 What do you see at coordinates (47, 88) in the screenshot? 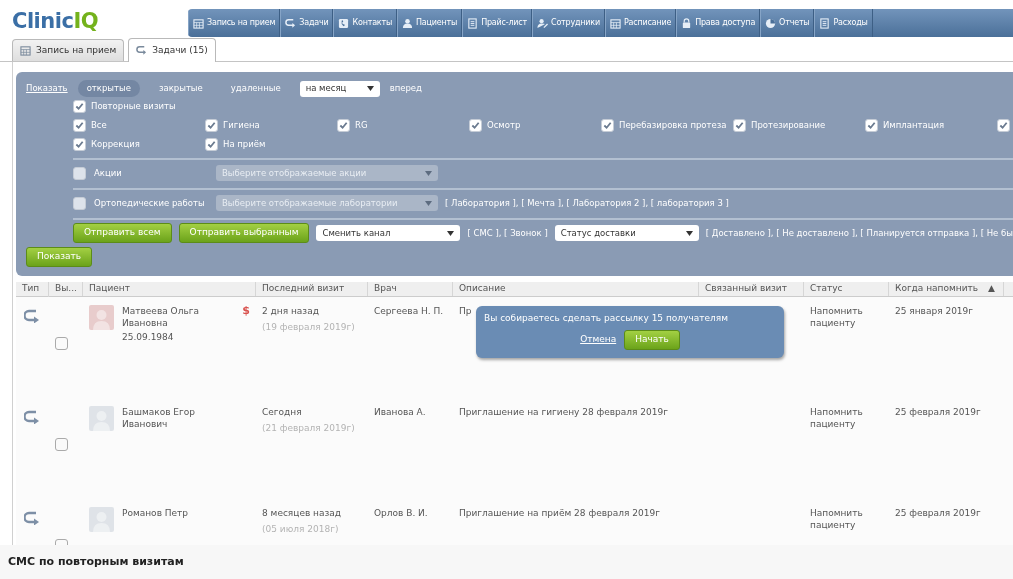
I see `show-link: Показать` at bounding box center [47, 88].